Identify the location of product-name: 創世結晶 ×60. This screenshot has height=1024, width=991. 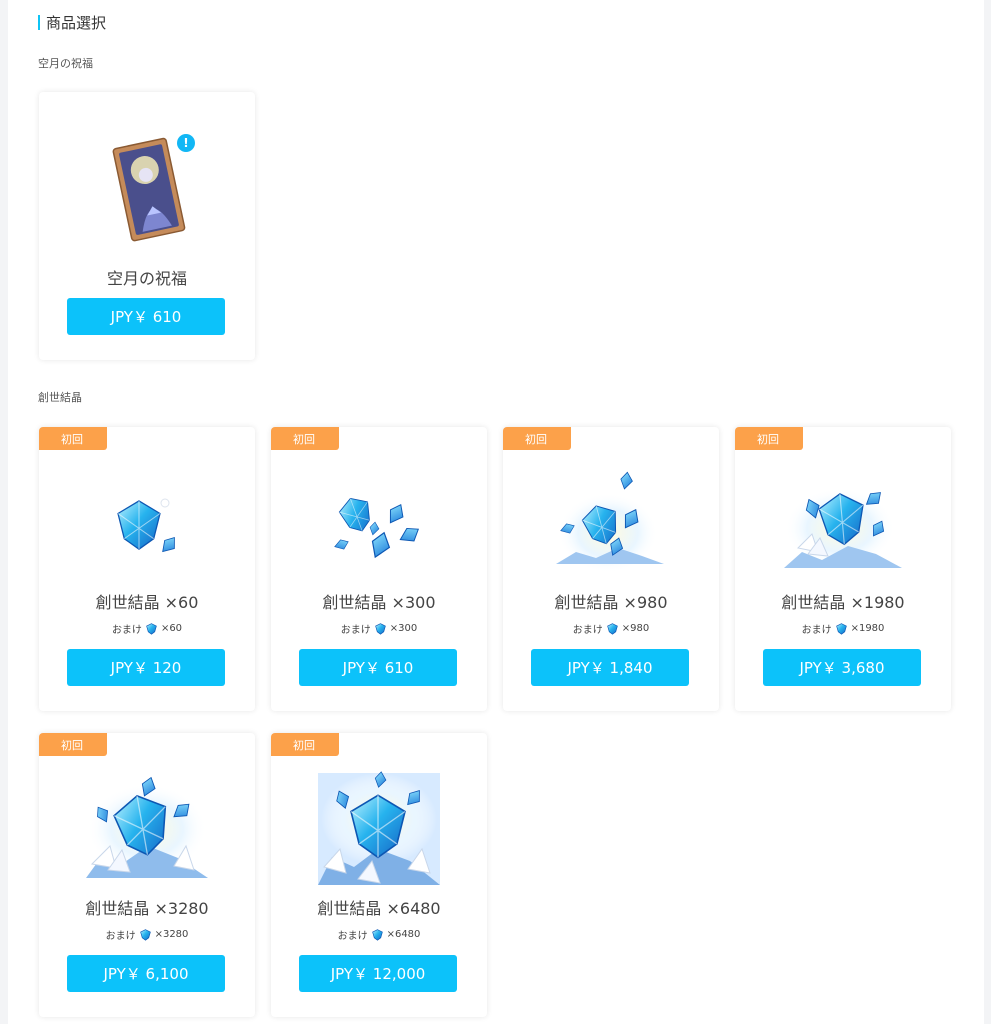
(147, 602).